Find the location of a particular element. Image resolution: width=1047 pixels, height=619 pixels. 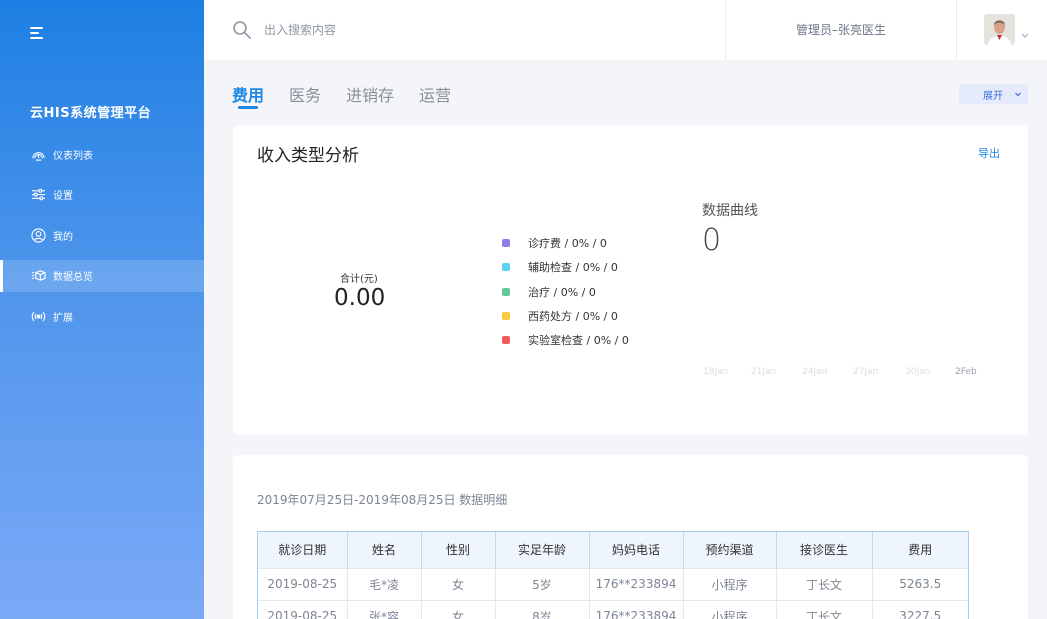

user-icon is located at coordinates (38, 235).